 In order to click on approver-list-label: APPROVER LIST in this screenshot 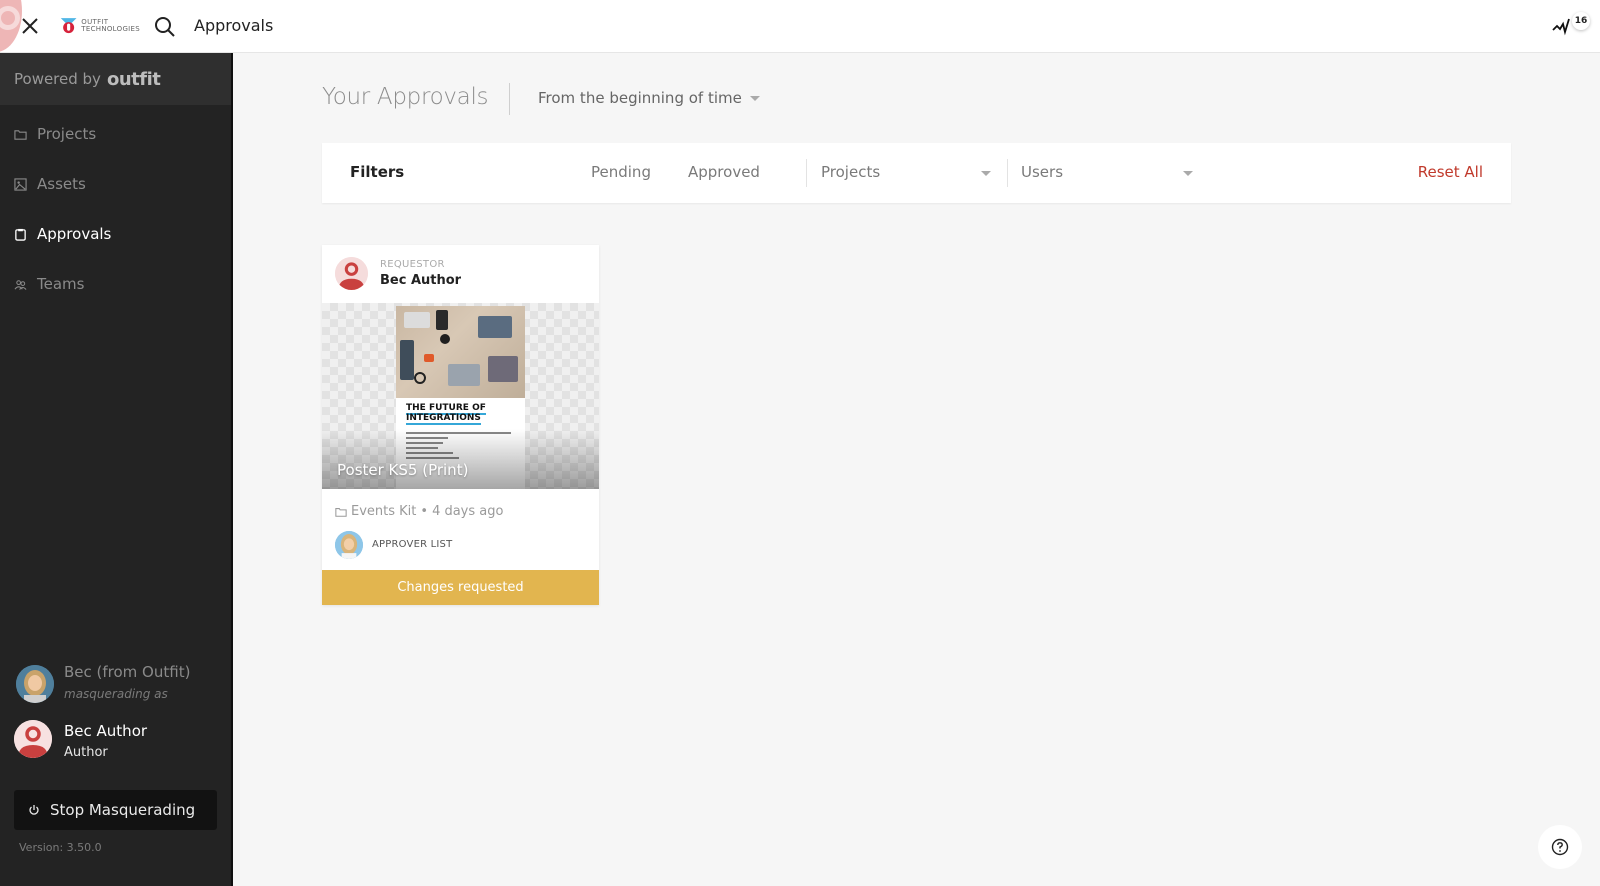, I will do `click(412, 544)`.